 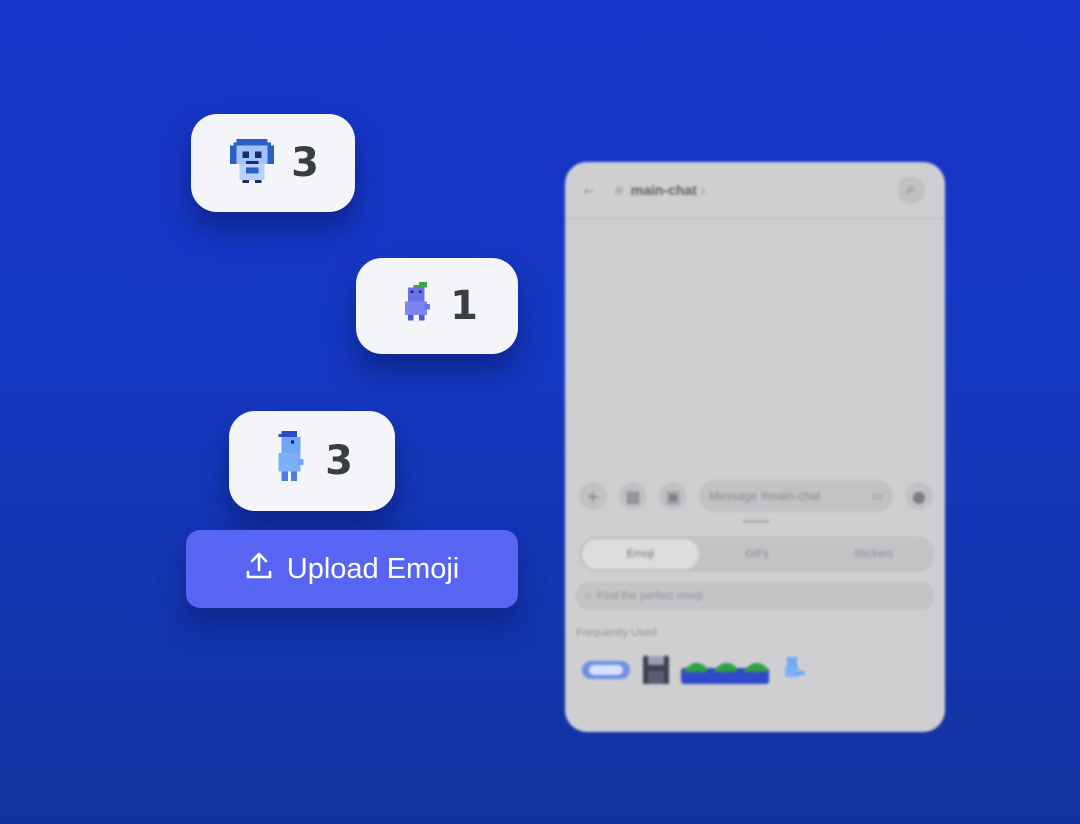 What do you see at coordinates (416, 306) in the screenshot?
I see `creature-emoji-icon` at bounding box center [416, 306].